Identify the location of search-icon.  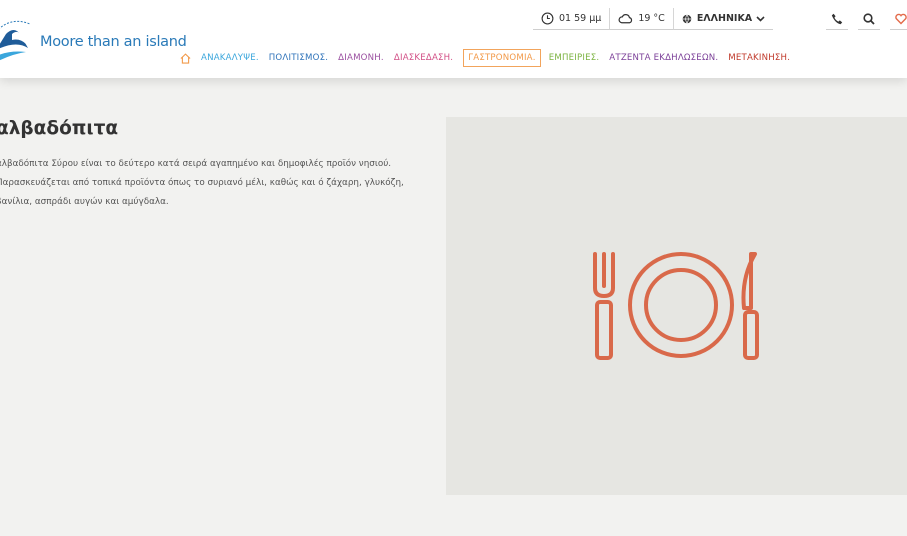
(869, 18).